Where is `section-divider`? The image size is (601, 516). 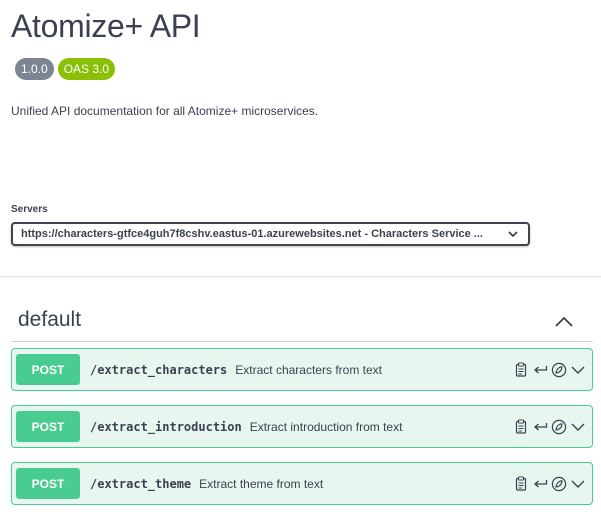 section-divider is located at coordinates (300, 276).